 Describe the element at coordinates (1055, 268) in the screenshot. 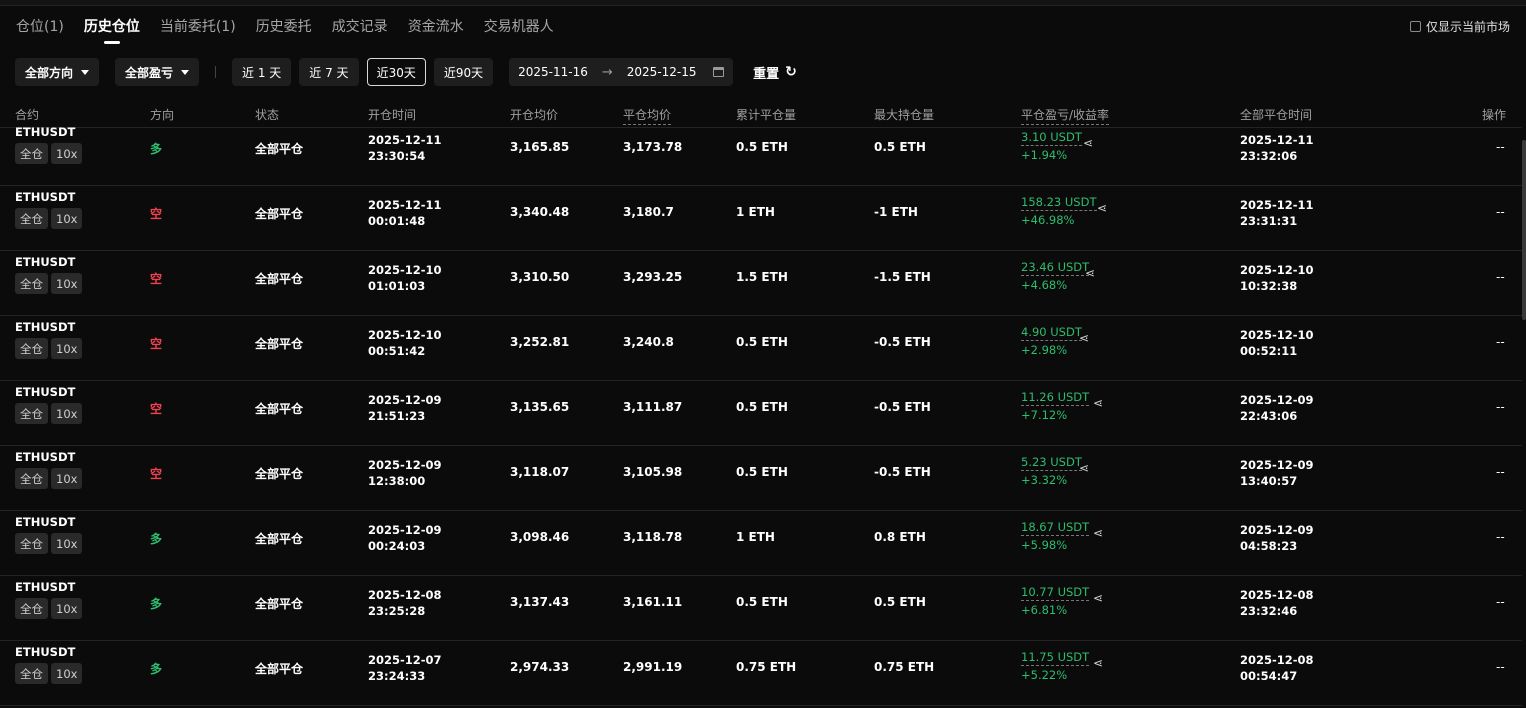

I see `pnl-amount: 23.46 USDT` at that location.